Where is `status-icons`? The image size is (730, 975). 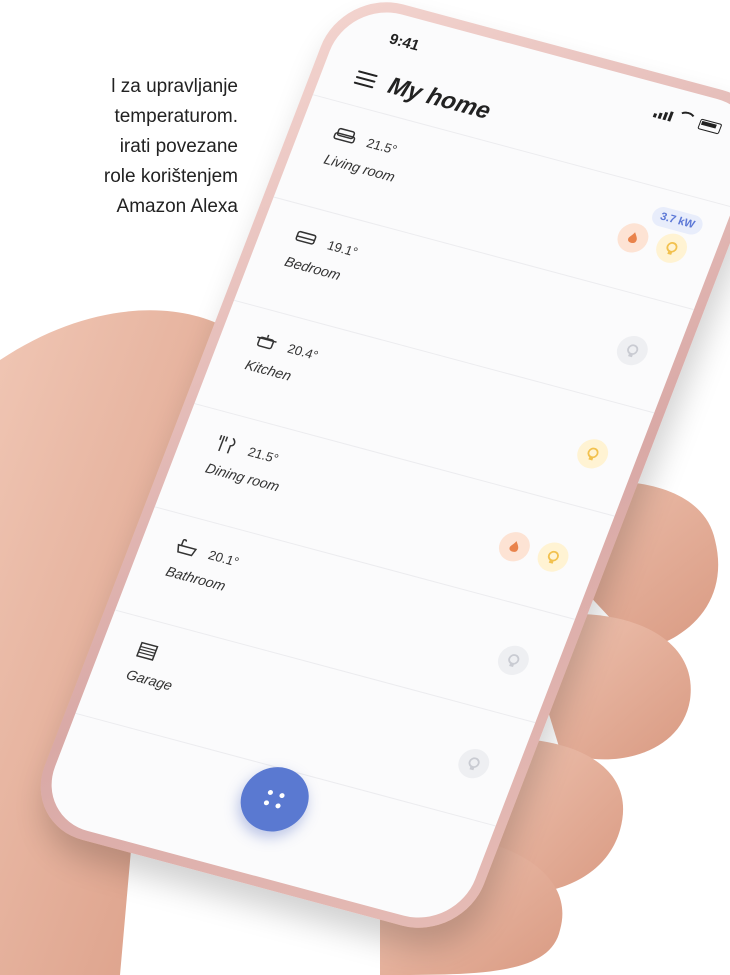
status-icons is located at coordinates (688, 119).